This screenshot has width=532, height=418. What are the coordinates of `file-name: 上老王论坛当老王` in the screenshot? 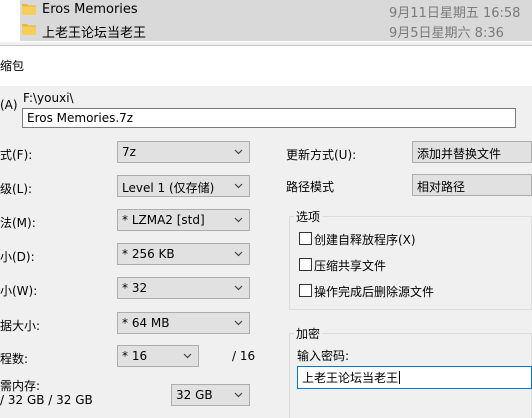 It's located at (94, 33).